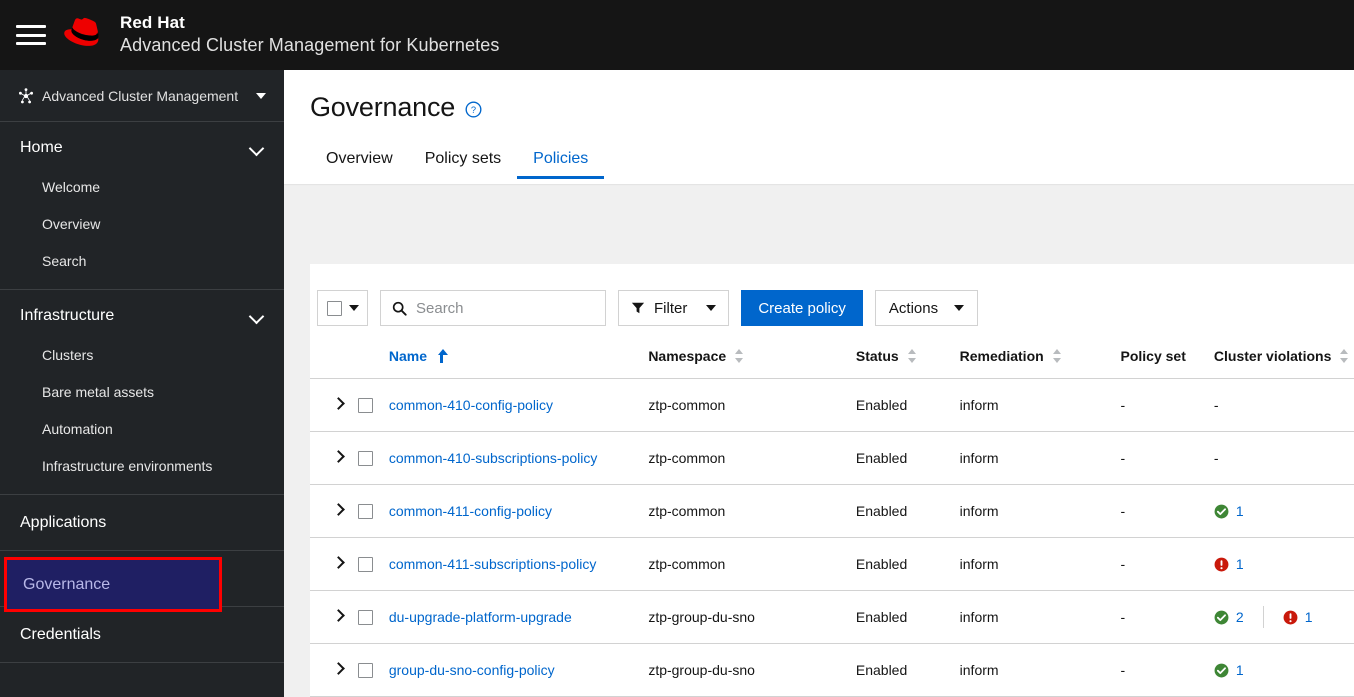  What do you see at coordinates (480, 617) in the screenshot?
I see `policy-name-link: du-upgrade-platform-upgrade` at bounding box center [480, 617].